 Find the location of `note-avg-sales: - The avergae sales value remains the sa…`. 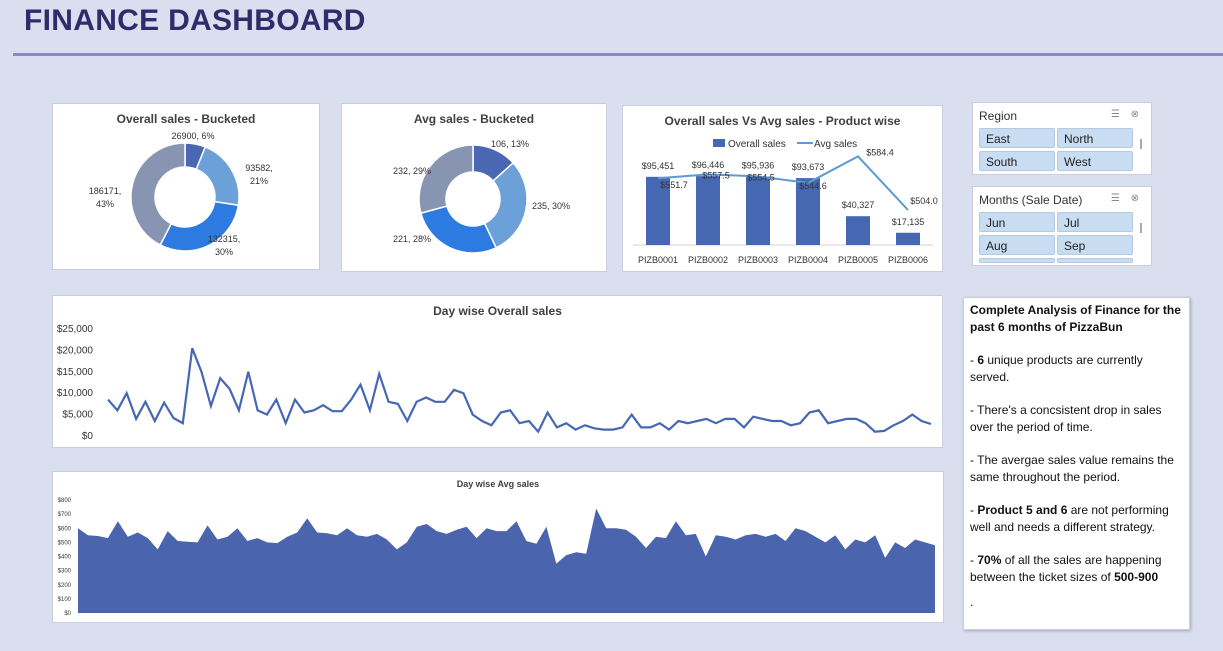

note-avg-sales: - The avergae sales value remains the sa… is located at coordinates (1072, 468).